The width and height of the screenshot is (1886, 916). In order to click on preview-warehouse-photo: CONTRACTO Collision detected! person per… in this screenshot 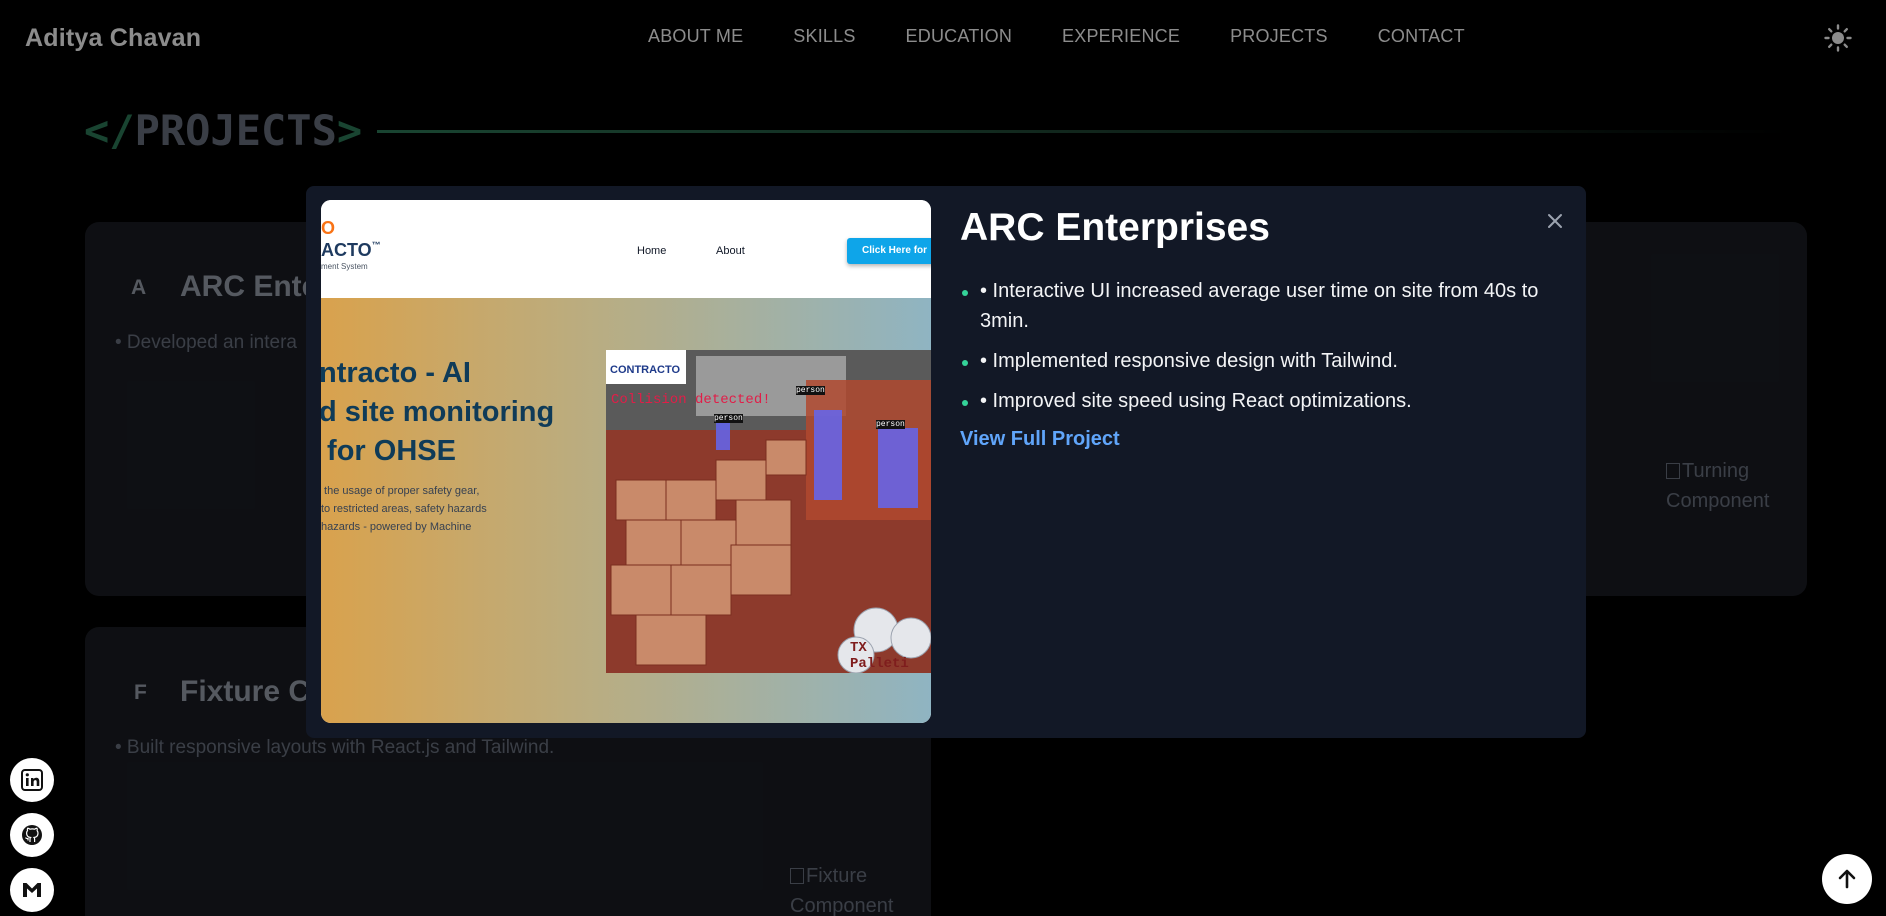, I will do `click(768, 511)`.